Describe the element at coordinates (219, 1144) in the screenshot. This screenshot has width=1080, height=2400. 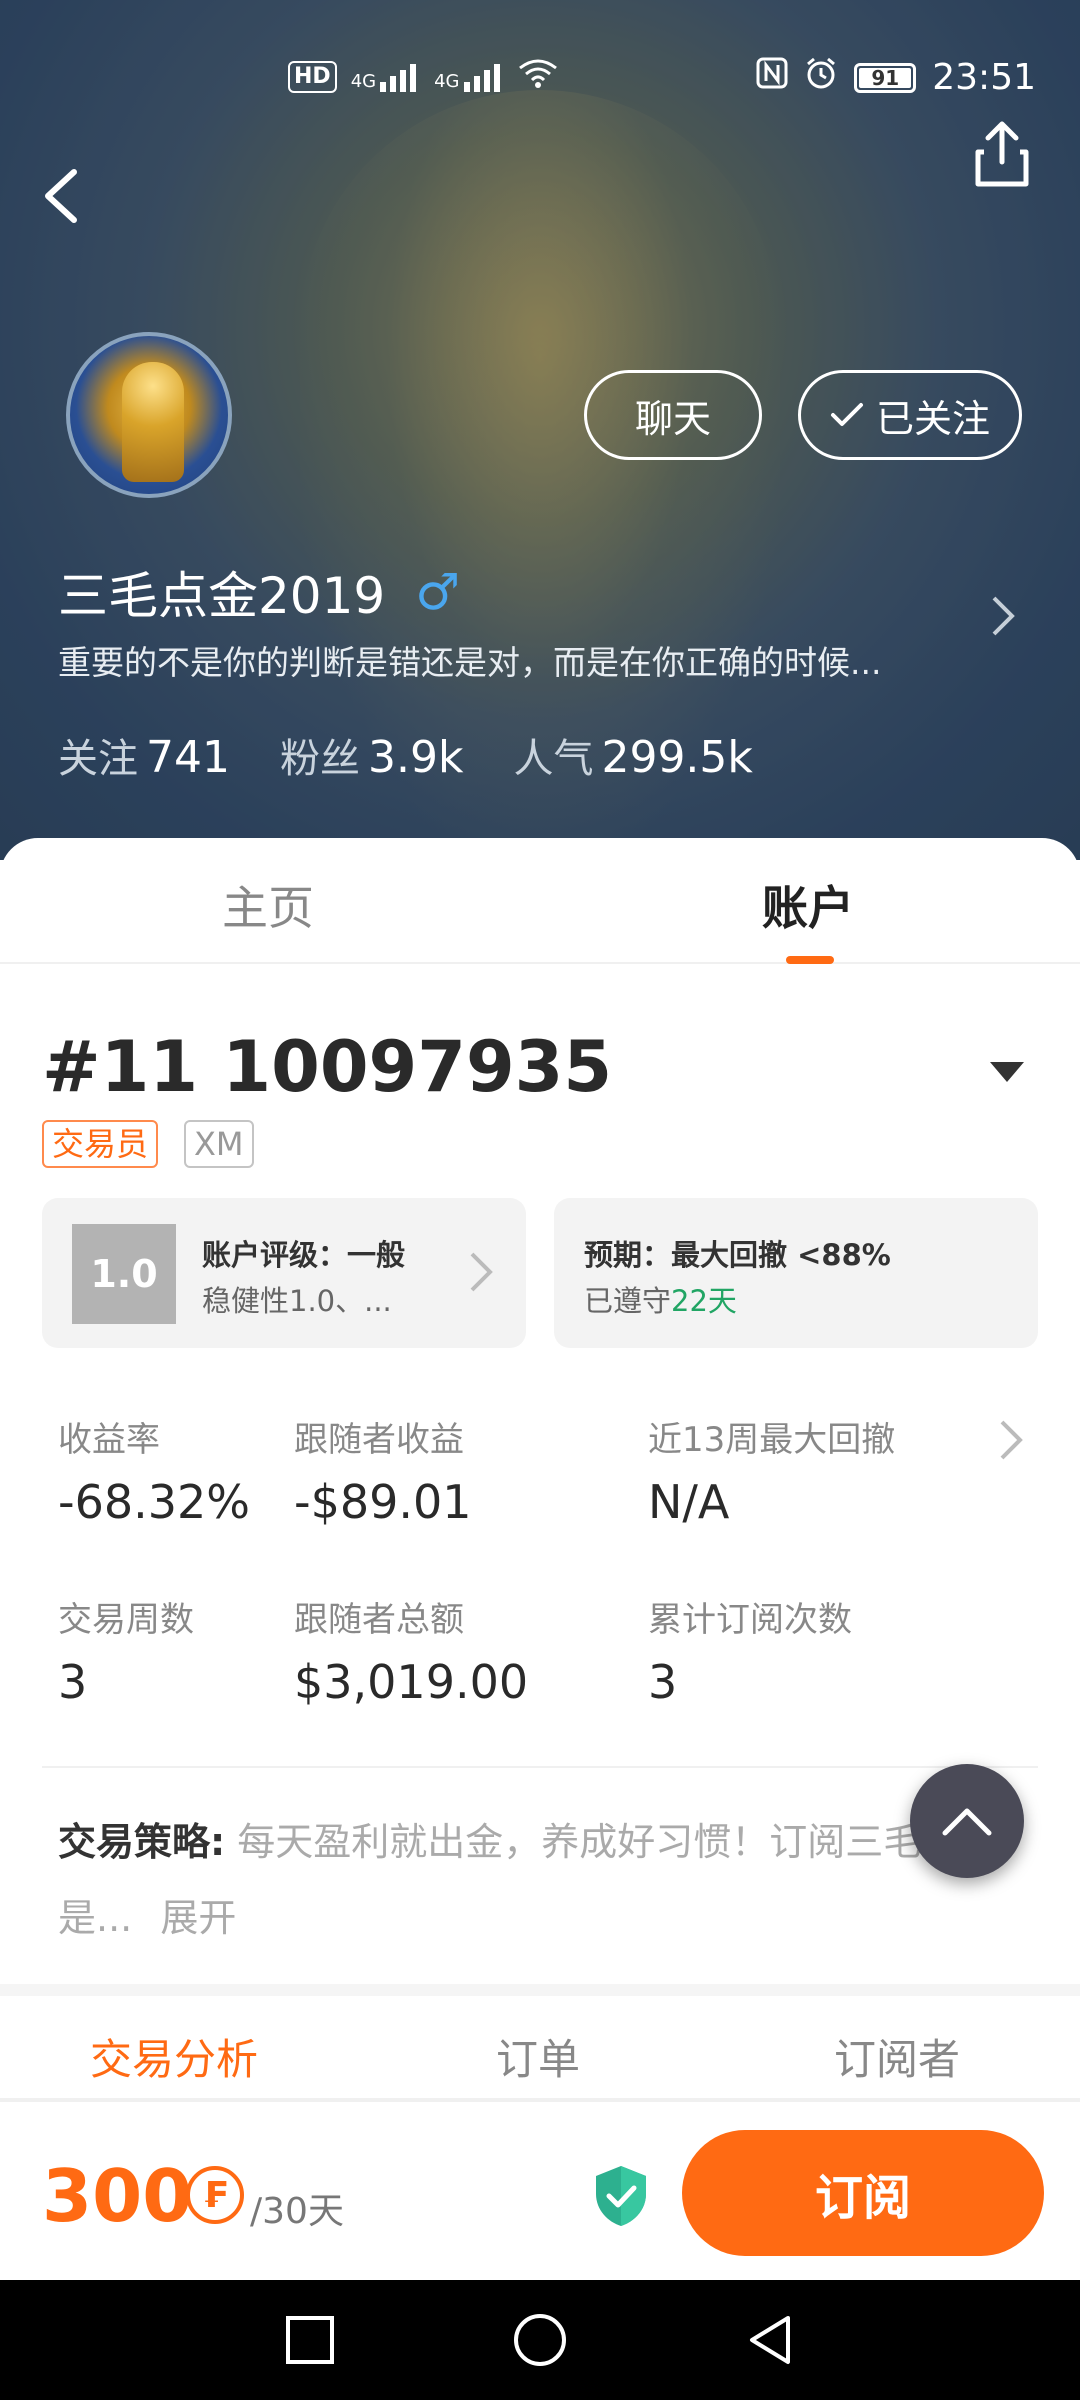
I see `broker-tag: XM` at that location.